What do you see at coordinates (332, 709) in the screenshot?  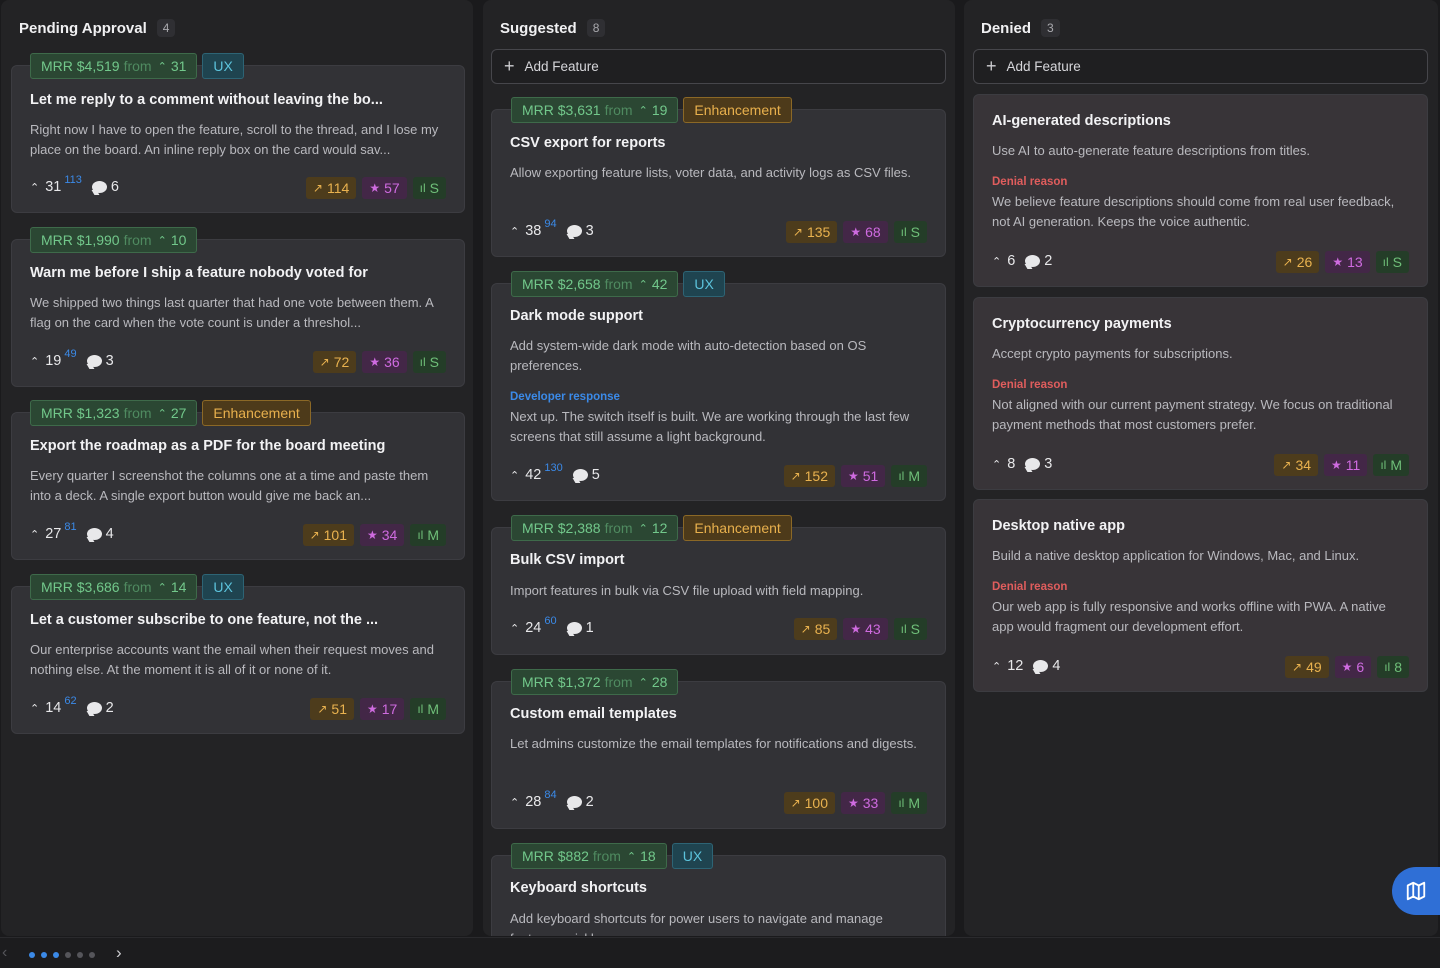 I see `trend-badge: ↗ 51` at bounding box center [332, 709].